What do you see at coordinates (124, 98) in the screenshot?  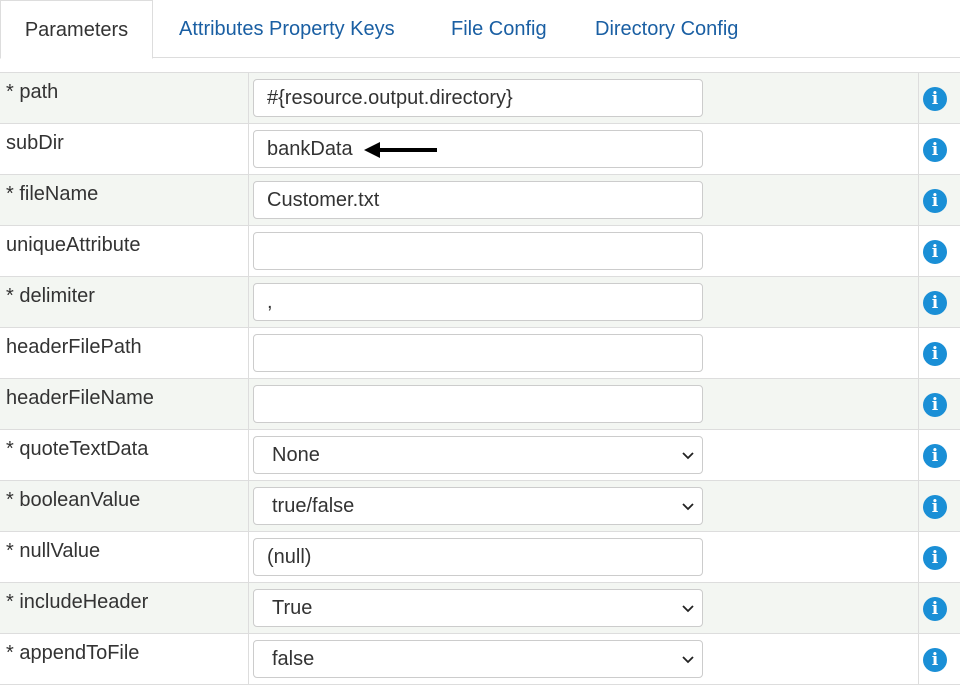 I see `param-label: * path` at bounding box center [124, 98].